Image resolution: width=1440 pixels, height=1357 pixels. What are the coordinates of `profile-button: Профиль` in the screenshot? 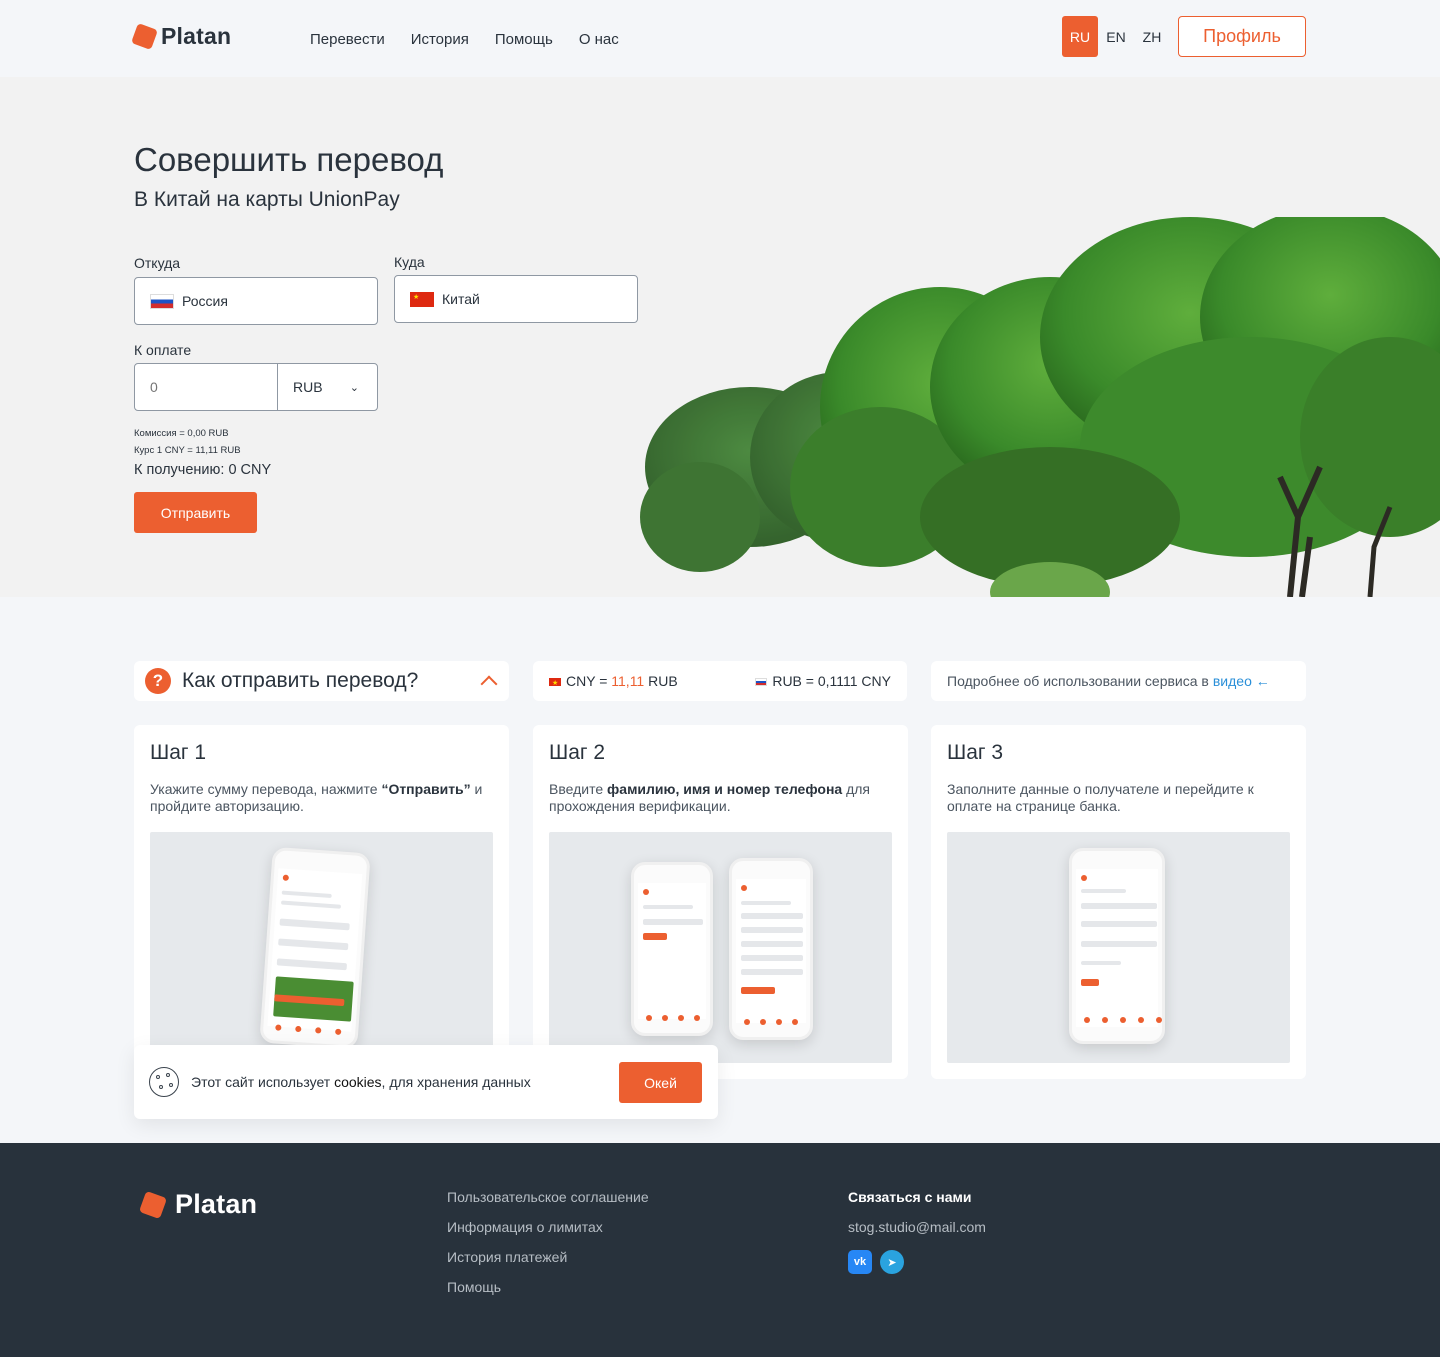 It's located at (1242, 36).